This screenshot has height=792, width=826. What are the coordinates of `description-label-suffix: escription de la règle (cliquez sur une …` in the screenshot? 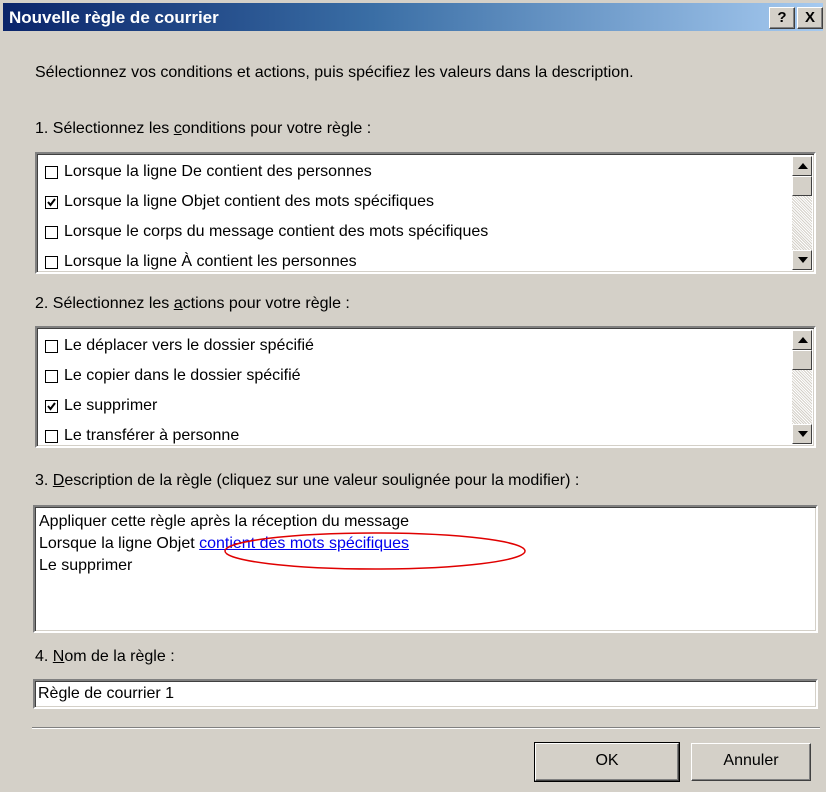 It's located at (322, 480).